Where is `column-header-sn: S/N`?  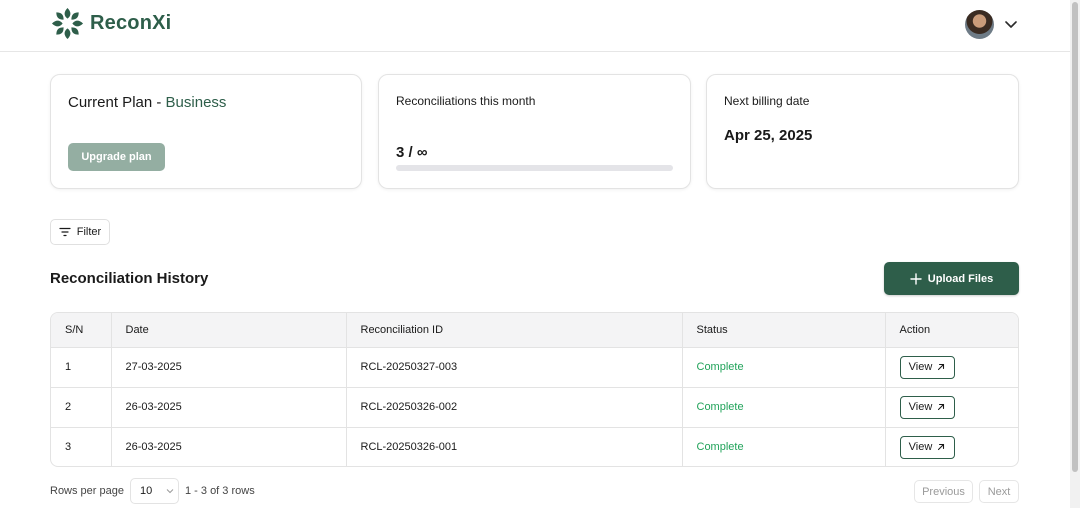
column-header-sn: S/N is located at coordinates (81, 330).